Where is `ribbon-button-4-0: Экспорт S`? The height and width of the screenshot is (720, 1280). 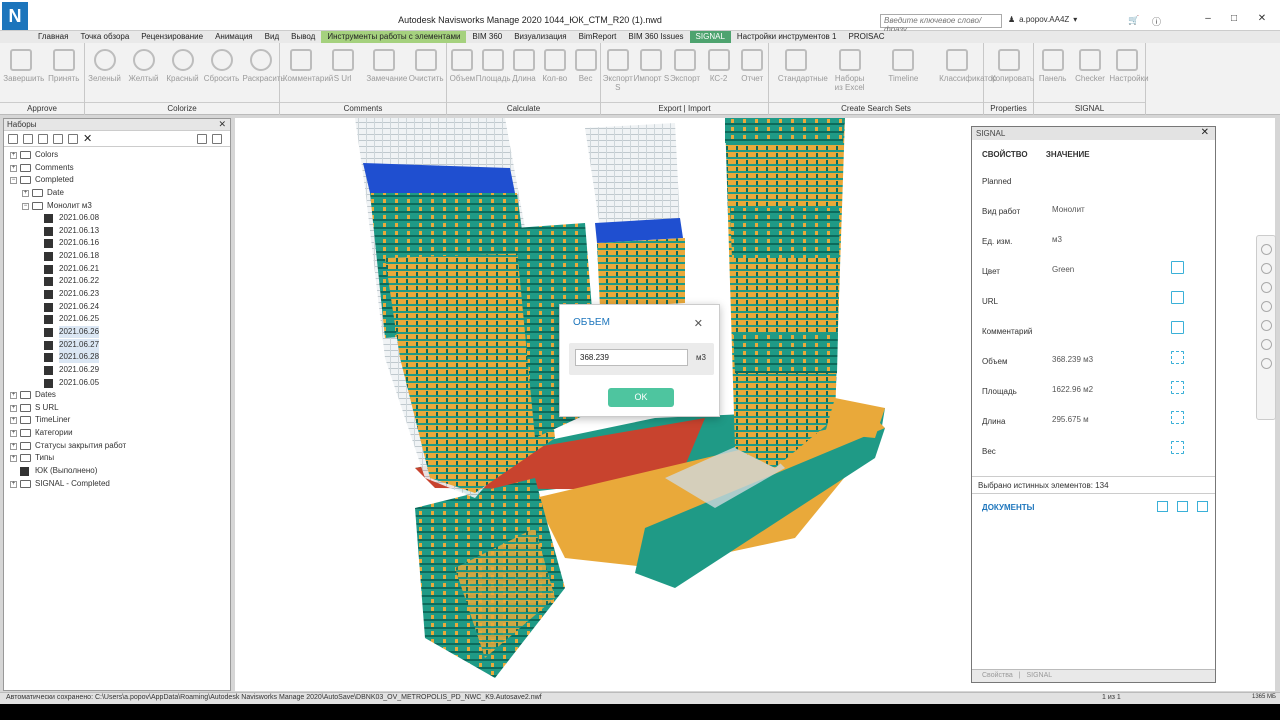
ribbon-button-4-0: Экспорт S is located at coordinates (618, 70).